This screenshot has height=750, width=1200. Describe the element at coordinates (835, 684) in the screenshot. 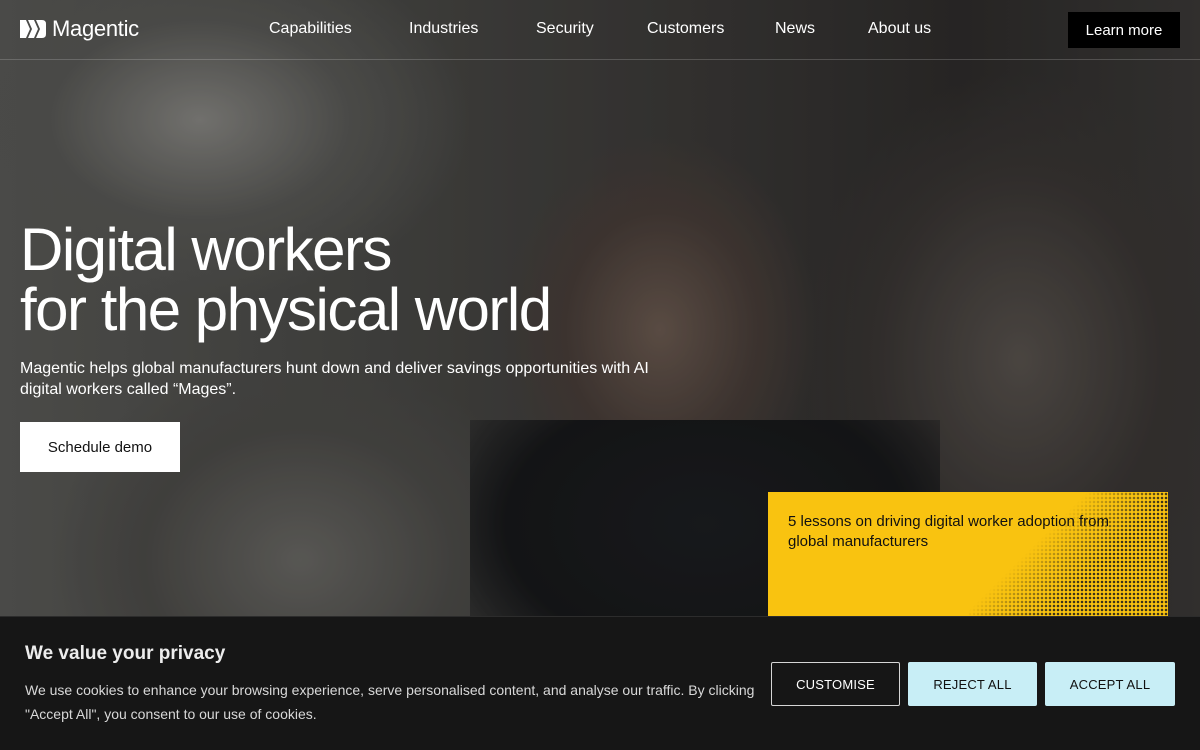

I see `customise-button: CUSTOMISE` at that location.